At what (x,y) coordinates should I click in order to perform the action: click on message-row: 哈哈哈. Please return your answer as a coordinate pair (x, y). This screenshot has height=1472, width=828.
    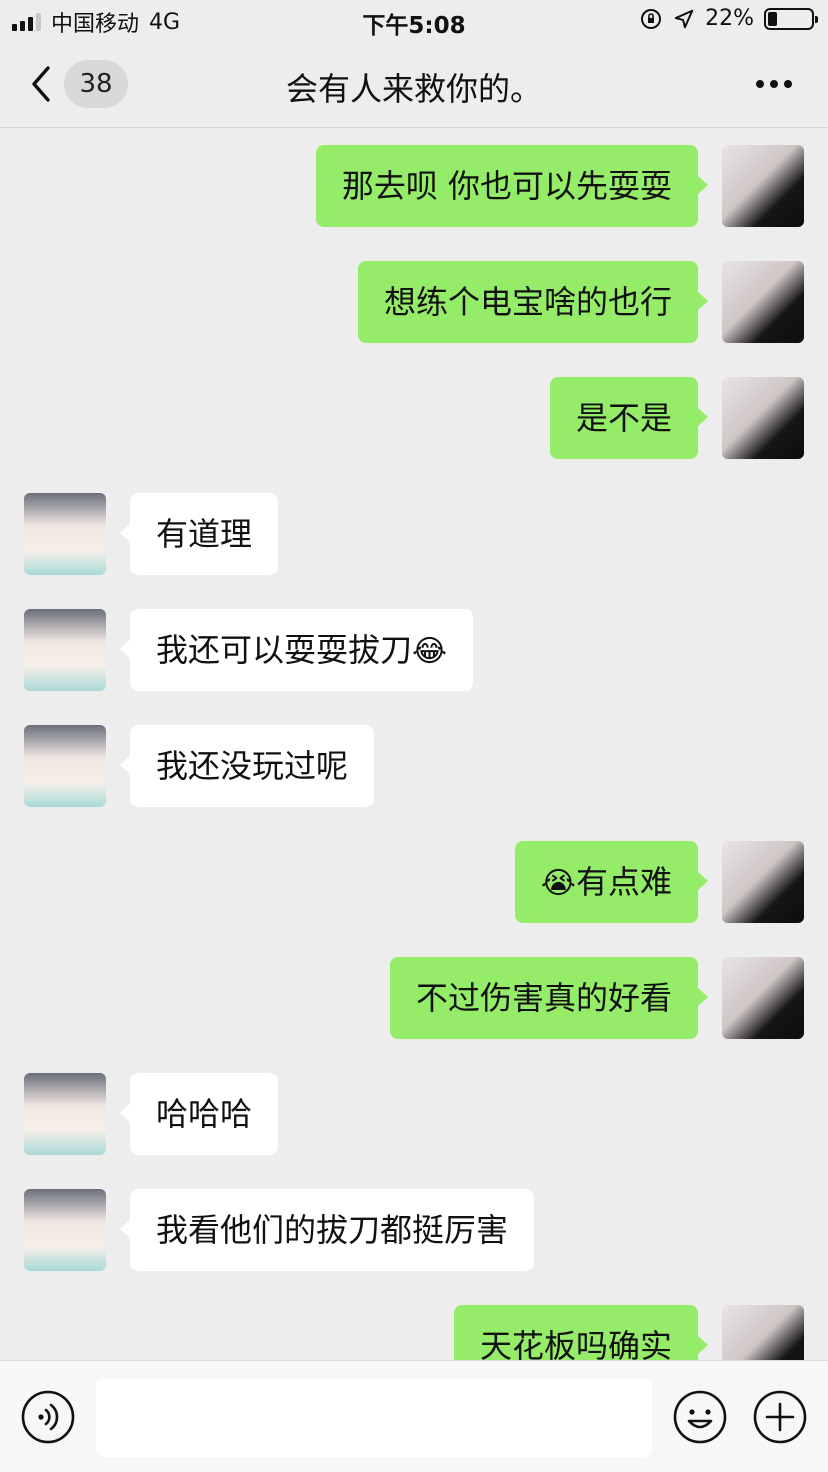
    Looking at the image, I should click on (414, 1114).